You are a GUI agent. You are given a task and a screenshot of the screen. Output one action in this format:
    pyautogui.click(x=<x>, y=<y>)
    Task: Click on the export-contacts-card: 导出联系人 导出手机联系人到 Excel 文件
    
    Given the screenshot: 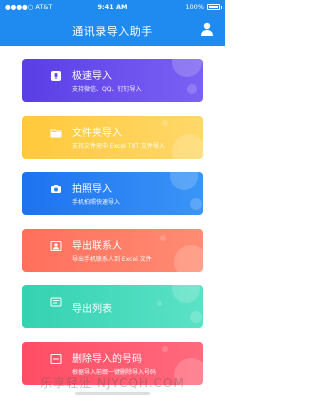 What is the action you would take?
    pyautogui.click(x=112, y=250)
    